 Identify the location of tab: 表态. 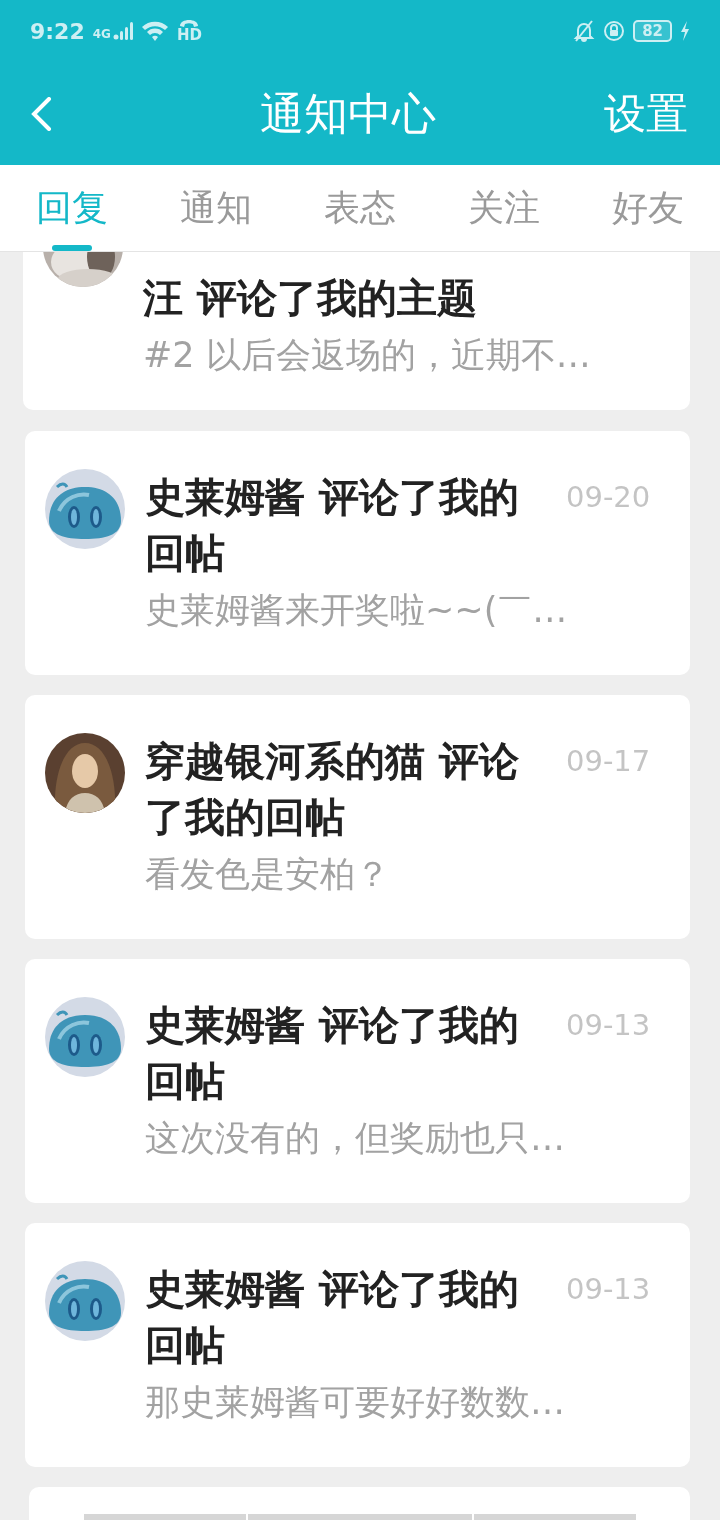
(360, 208).